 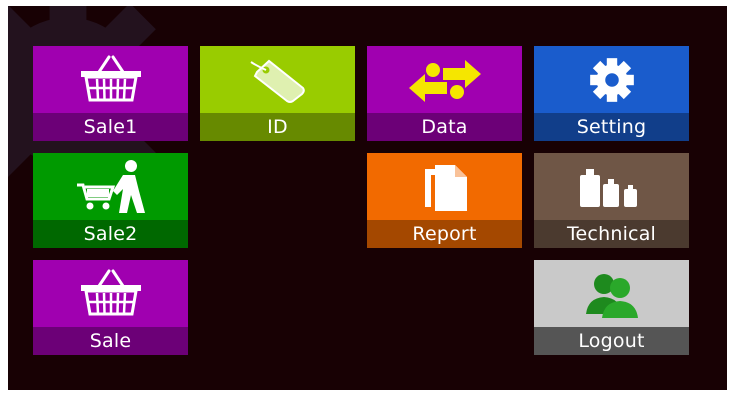 What do you see at coordinates (110, 127) in the screenshot?
I see `sale1-label: Sale1` at bounding box center [110, 127].